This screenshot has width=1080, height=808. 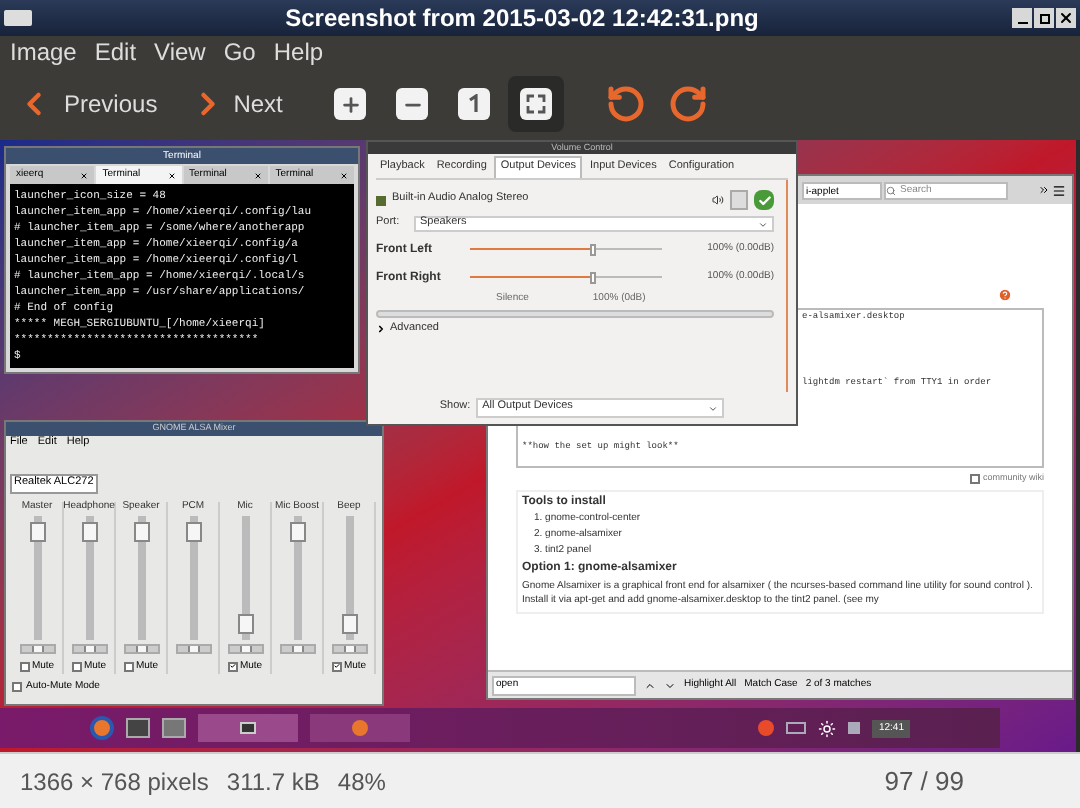 I want to click on image-dimensions: 1366 × 768 pixels, so click(x=114, y=782).